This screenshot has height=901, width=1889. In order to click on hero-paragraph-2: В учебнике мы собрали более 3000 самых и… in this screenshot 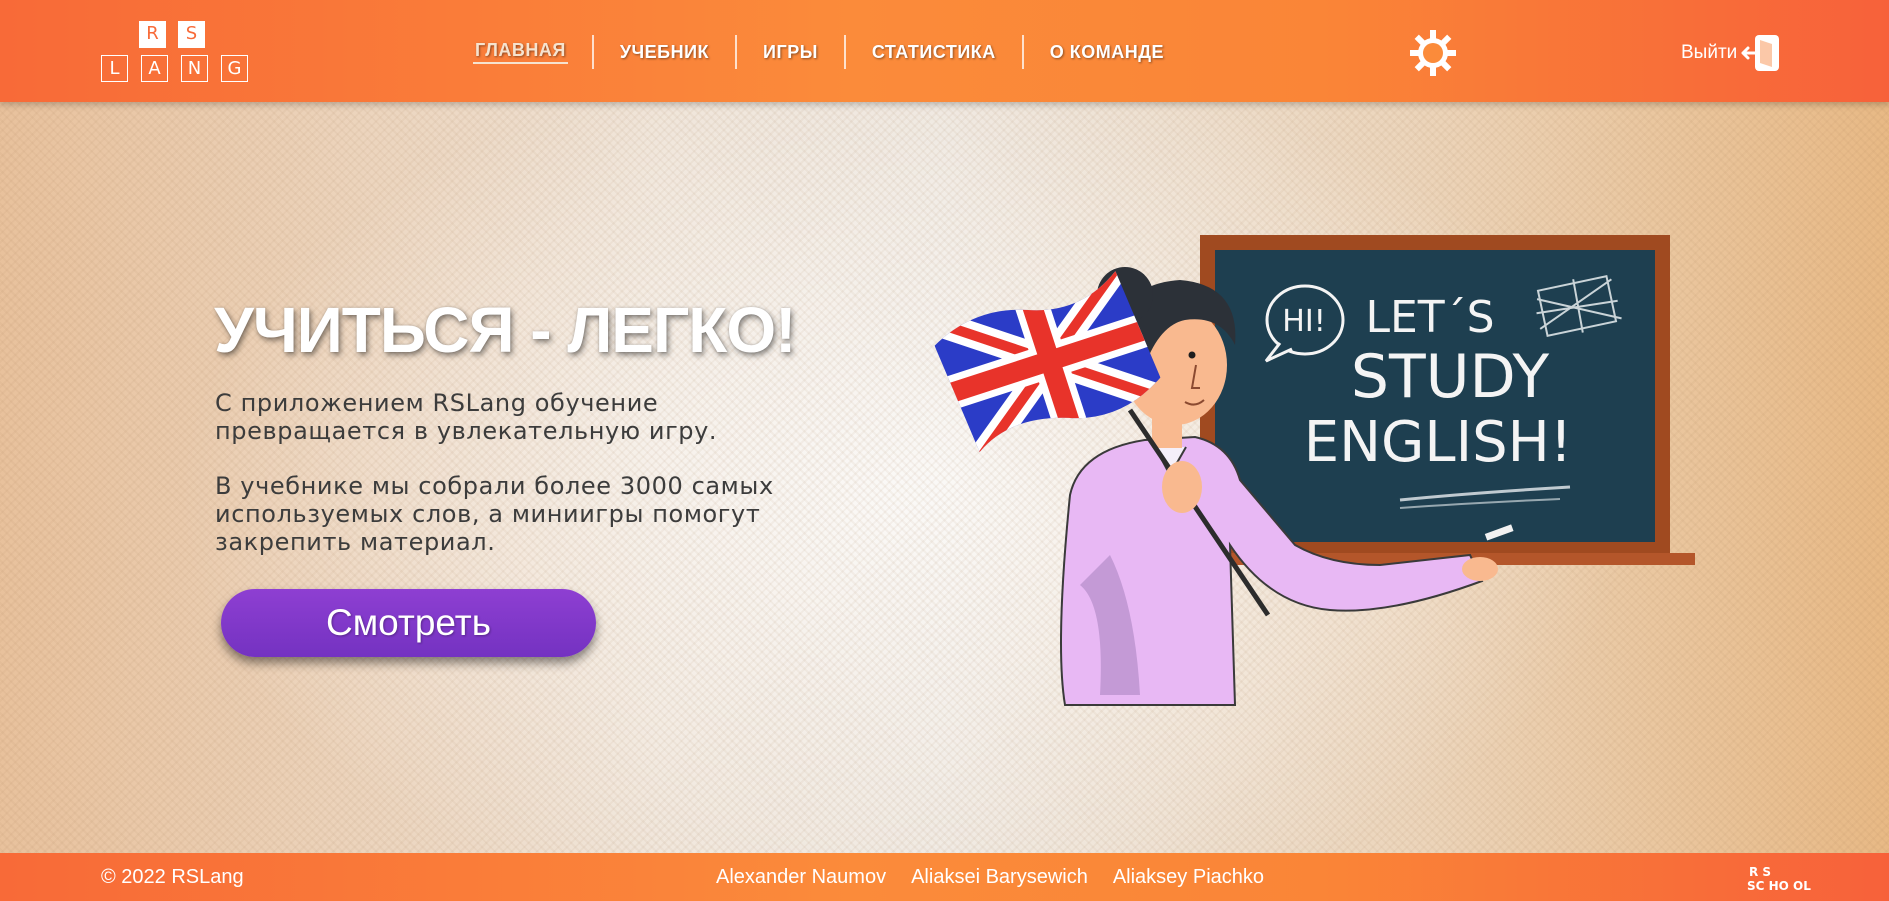, I will do `click(494, 514)`.